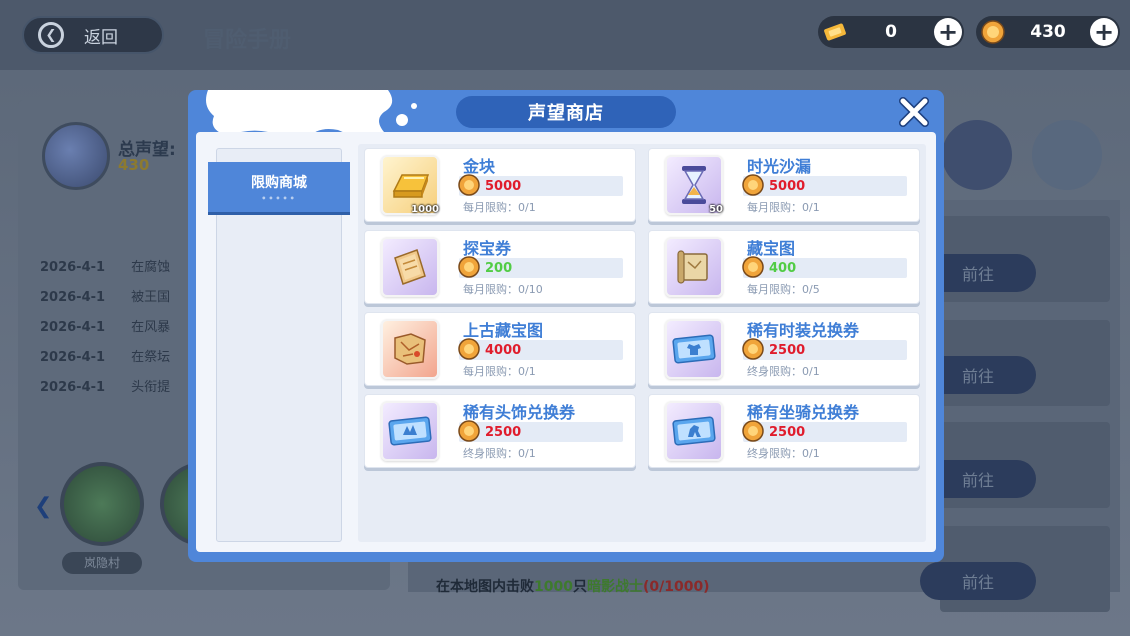 The height and width of the screenshot is (636, 1130). I want to click on log-entry: 2026-4-1 头衔提, so click(105, 387).